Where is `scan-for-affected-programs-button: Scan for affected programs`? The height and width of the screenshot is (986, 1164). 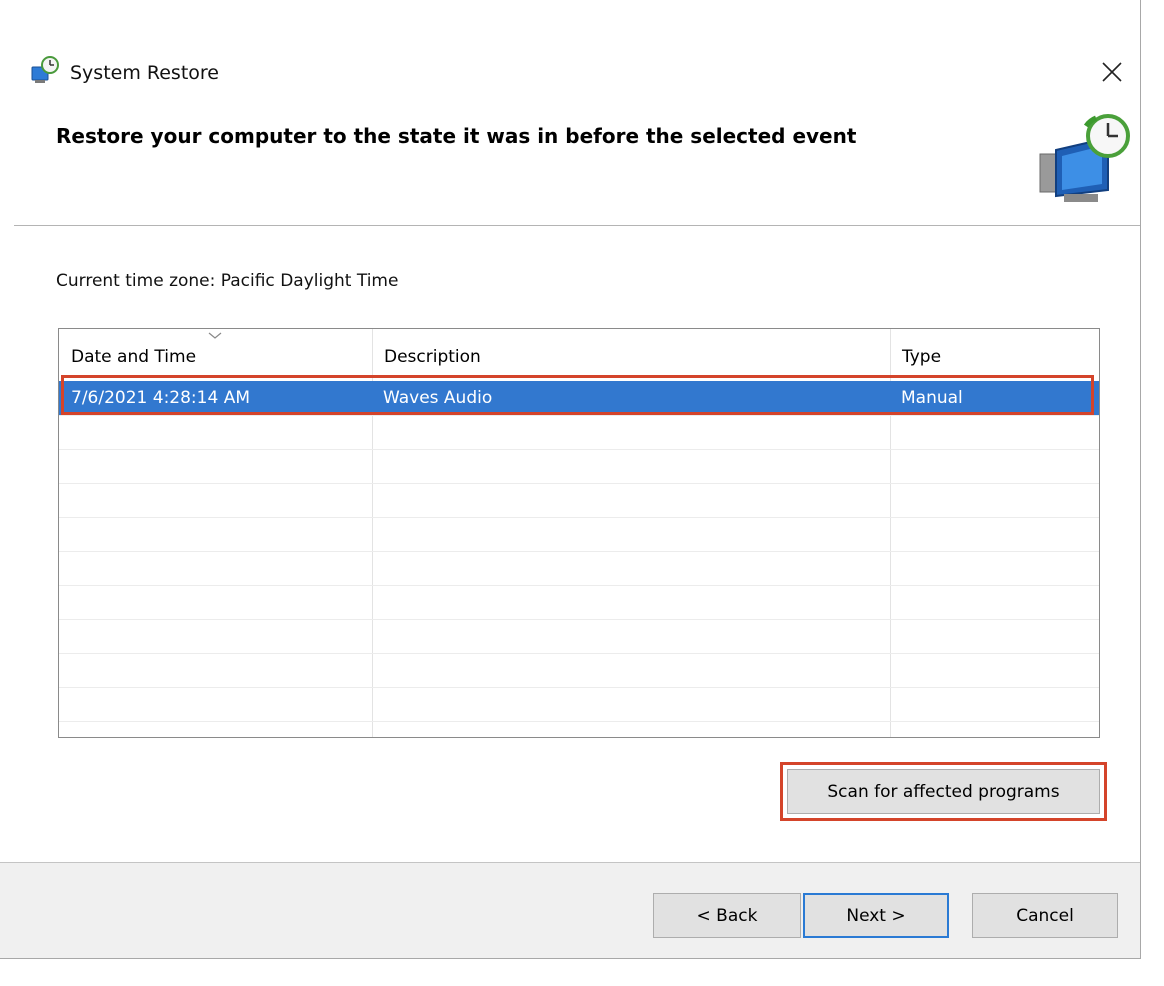
scan-for-affected-programs-button: Scan for affected programs is located at coordinates (943, 791).